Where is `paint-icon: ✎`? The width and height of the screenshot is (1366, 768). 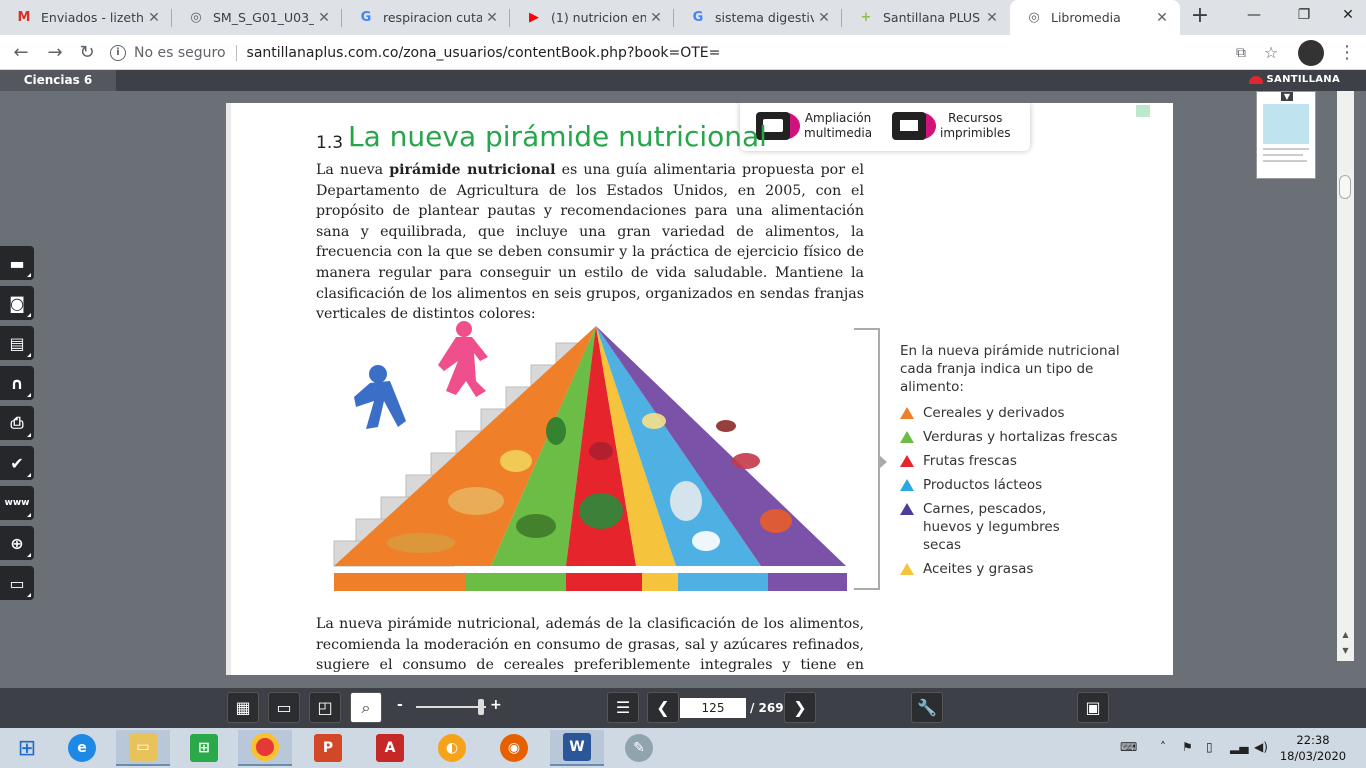 paint-icon: ✎ is located at coordinates (639, 748).